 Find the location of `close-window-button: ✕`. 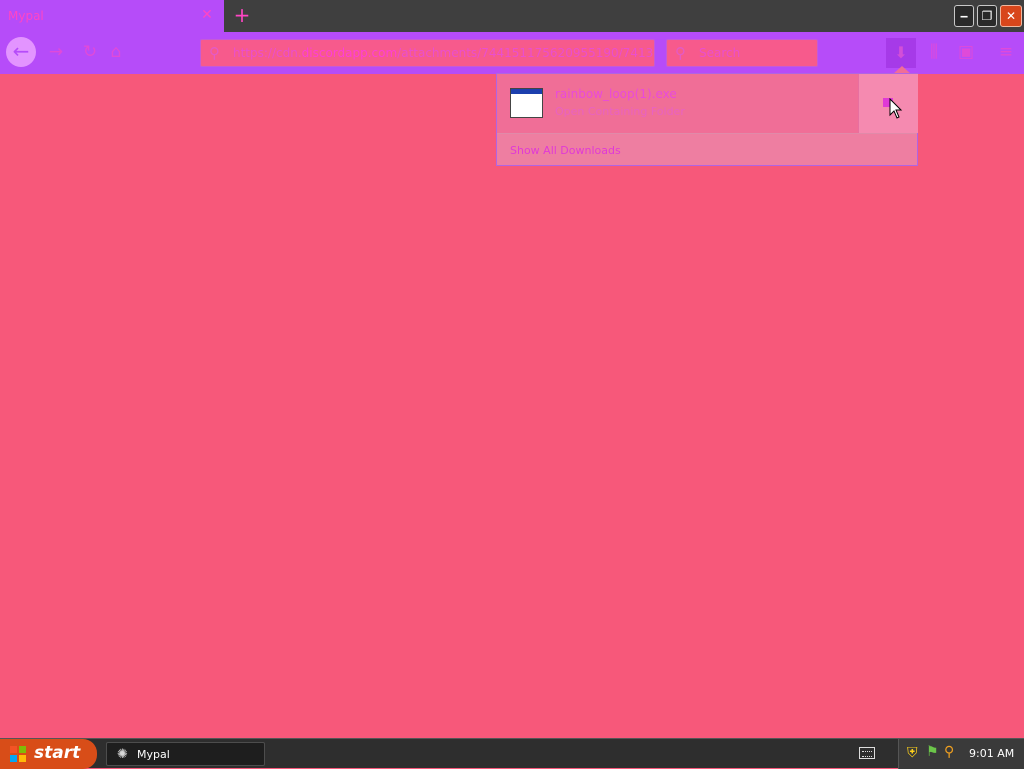

close-window-button: ✕ is located at coordinates (1011, 16).